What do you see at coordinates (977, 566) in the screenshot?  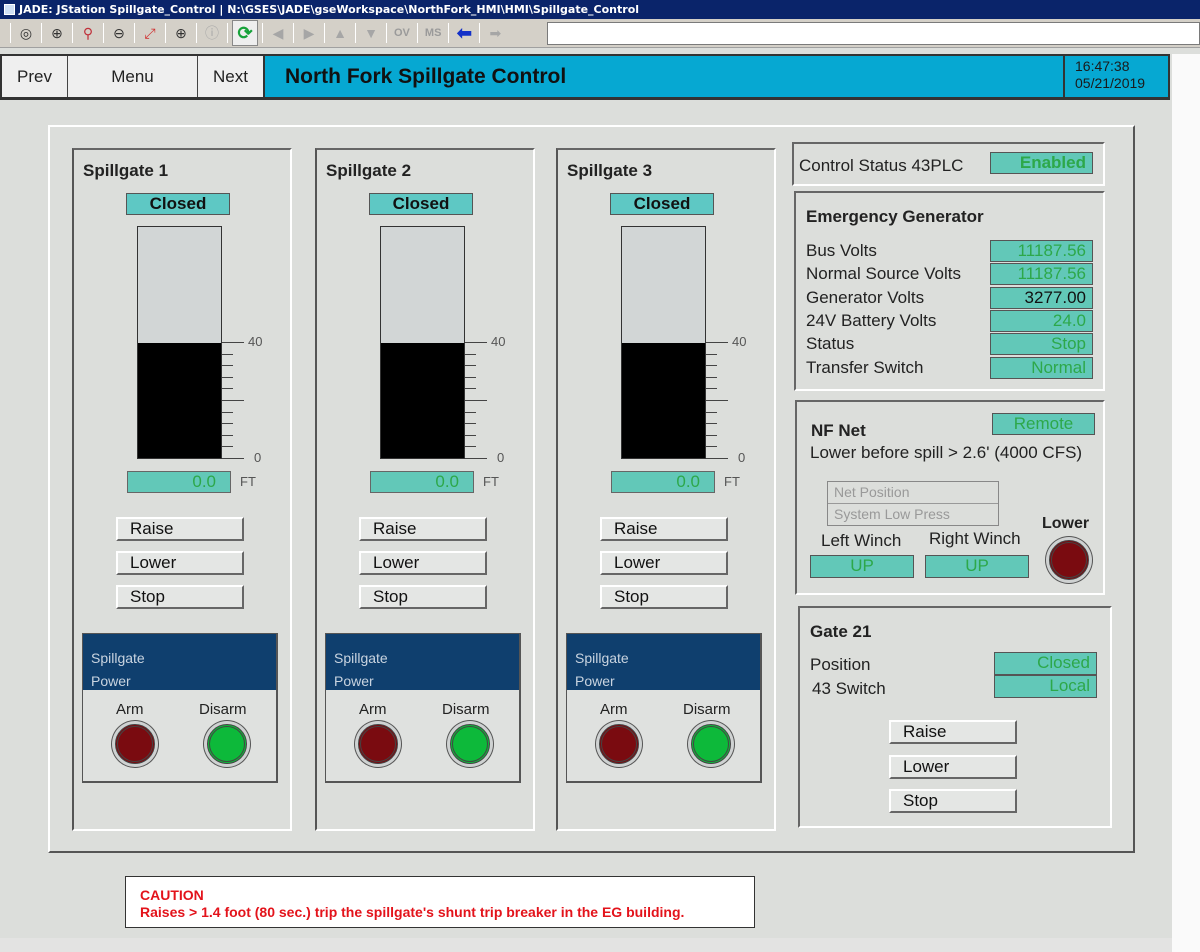 I see `right-winch-value: UP` at bounding box center [977, 566].